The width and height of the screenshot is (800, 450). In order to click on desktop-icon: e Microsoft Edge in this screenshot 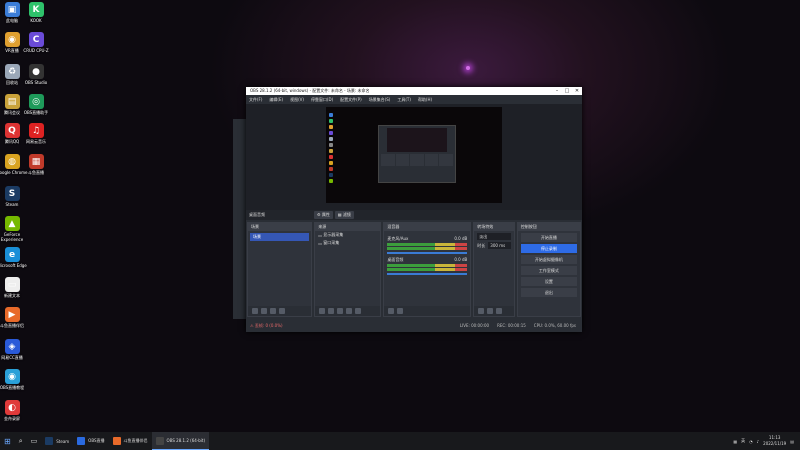, I will do `click(15, 257)`.